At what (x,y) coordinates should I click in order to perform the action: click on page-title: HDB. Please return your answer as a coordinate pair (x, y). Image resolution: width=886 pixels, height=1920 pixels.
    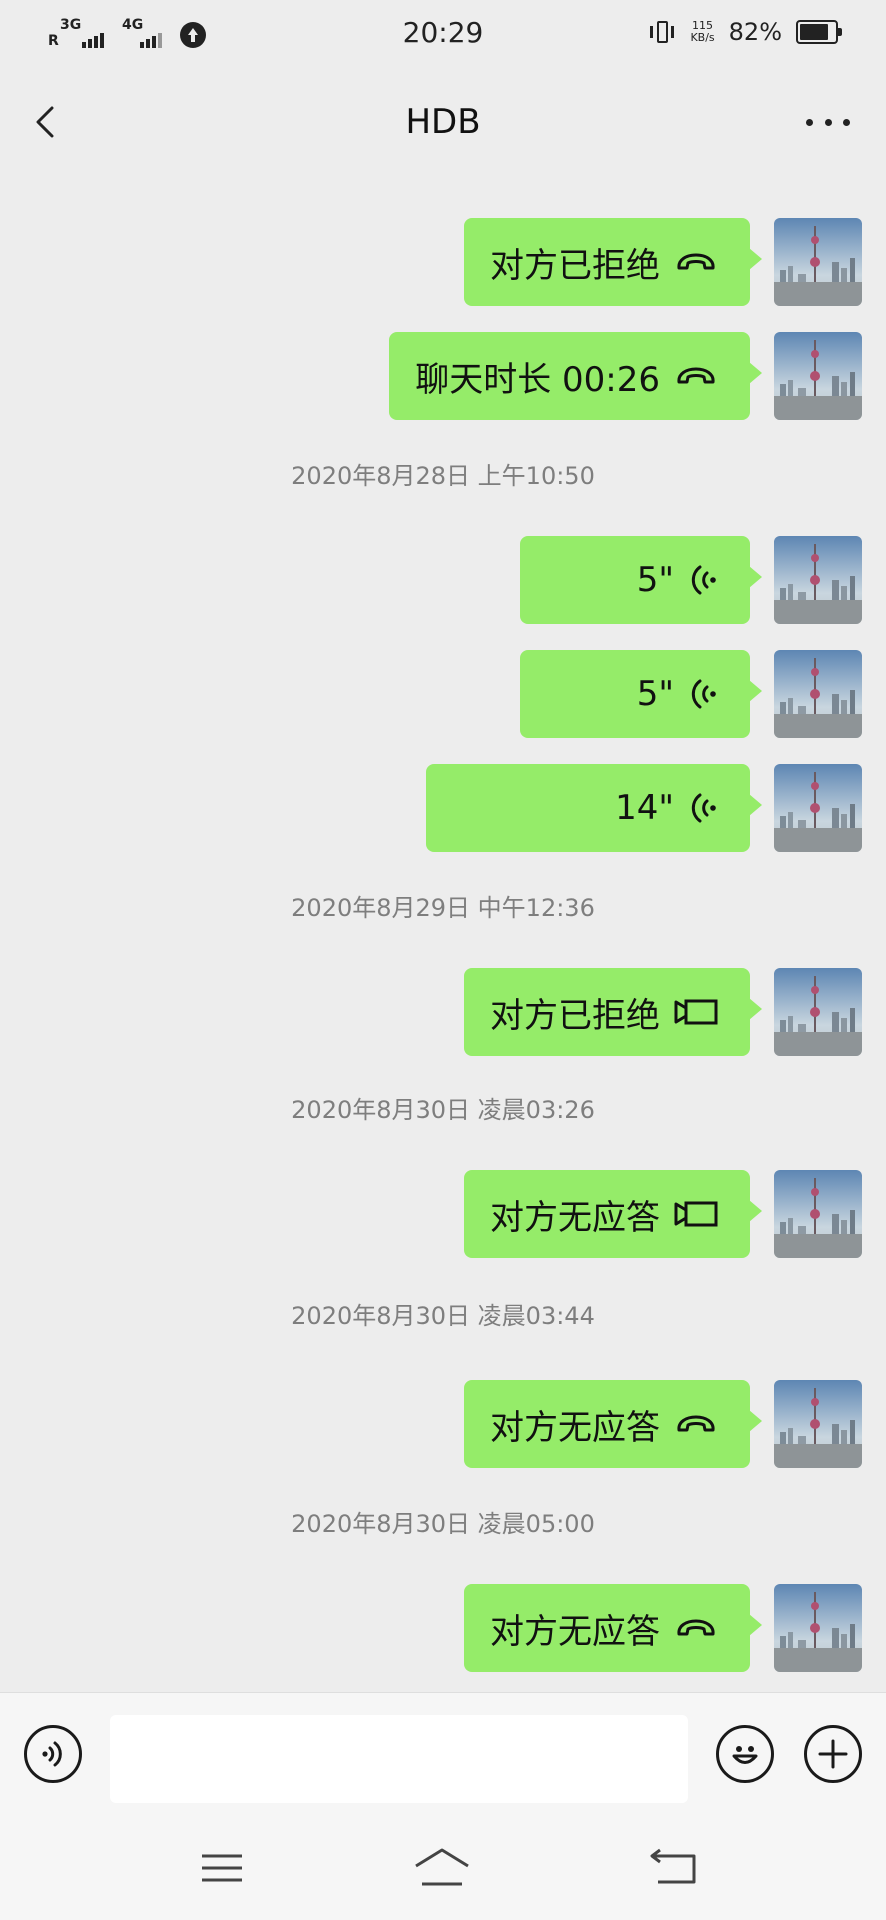
    Looking at the image, I should click on (443, 122).